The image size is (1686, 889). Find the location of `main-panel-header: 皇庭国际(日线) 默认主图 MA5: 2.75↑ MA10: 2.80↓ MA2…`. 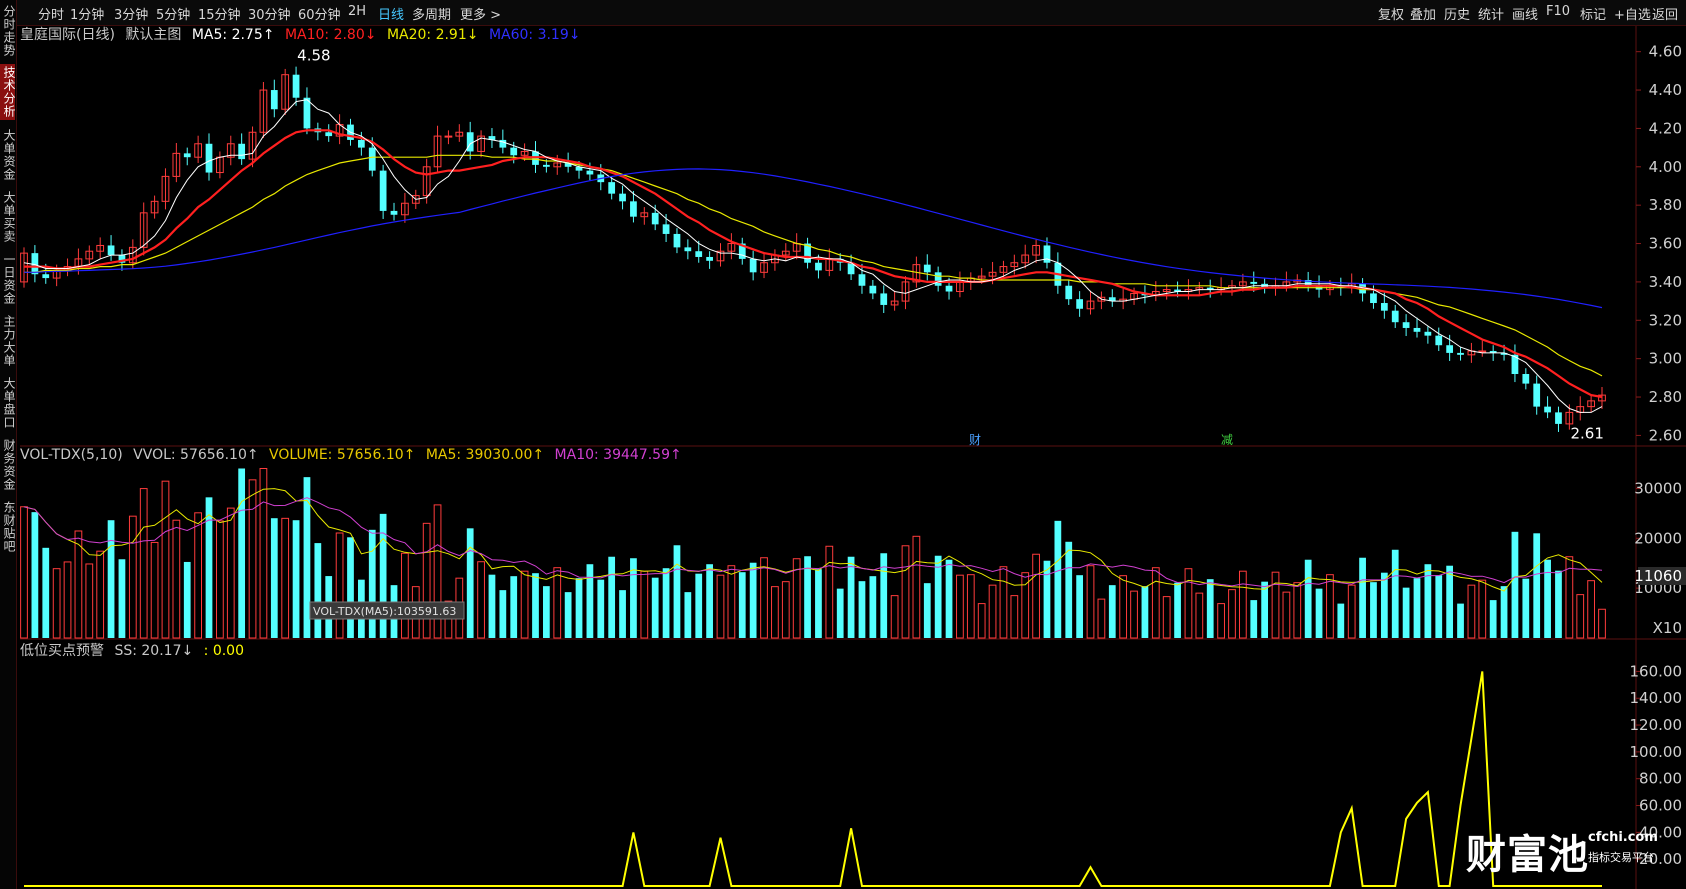

main-panel-header: 皇庭国际(日线) 默认主图 MA5: 2.75↑ MA10: 2.80↓ MA2… is located at coordinates (303, 34).